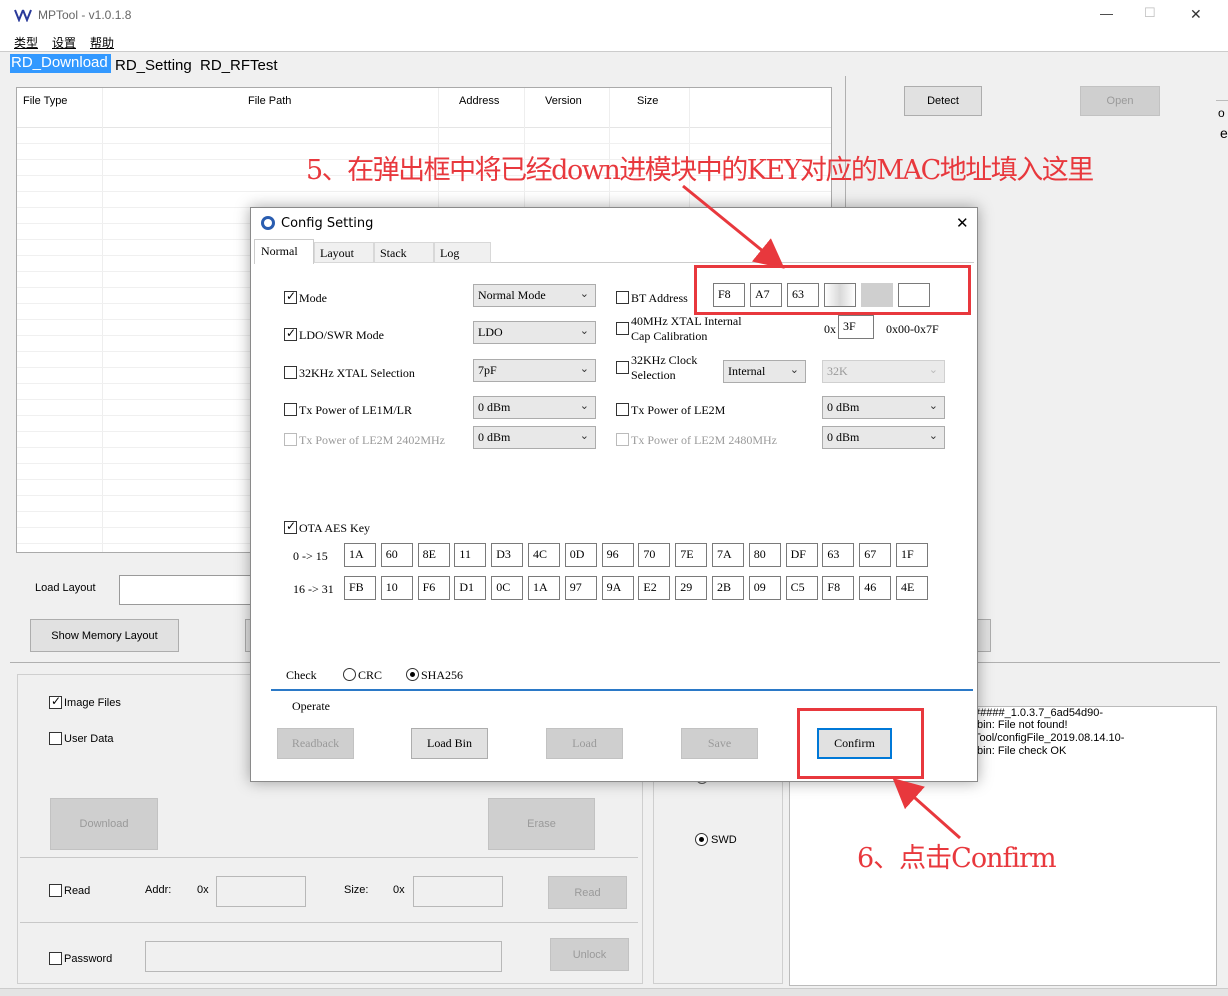 The image size is (1228, 996). What do you see at coordinates (617, 588) in the screenshot?
I see `ota-key-byte: 9A` at bounding box center [617, 588].